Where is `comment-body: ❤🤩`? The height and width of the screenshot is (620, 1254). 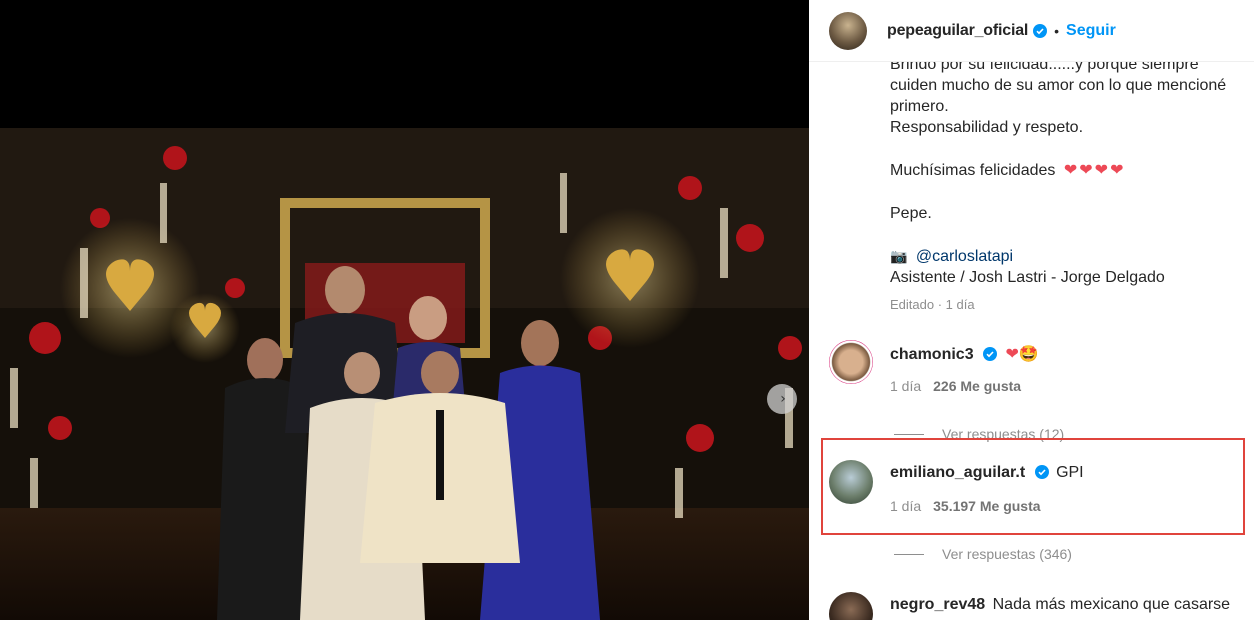 comment-body: ❤🤩 is located at coordinates (1022, 354).